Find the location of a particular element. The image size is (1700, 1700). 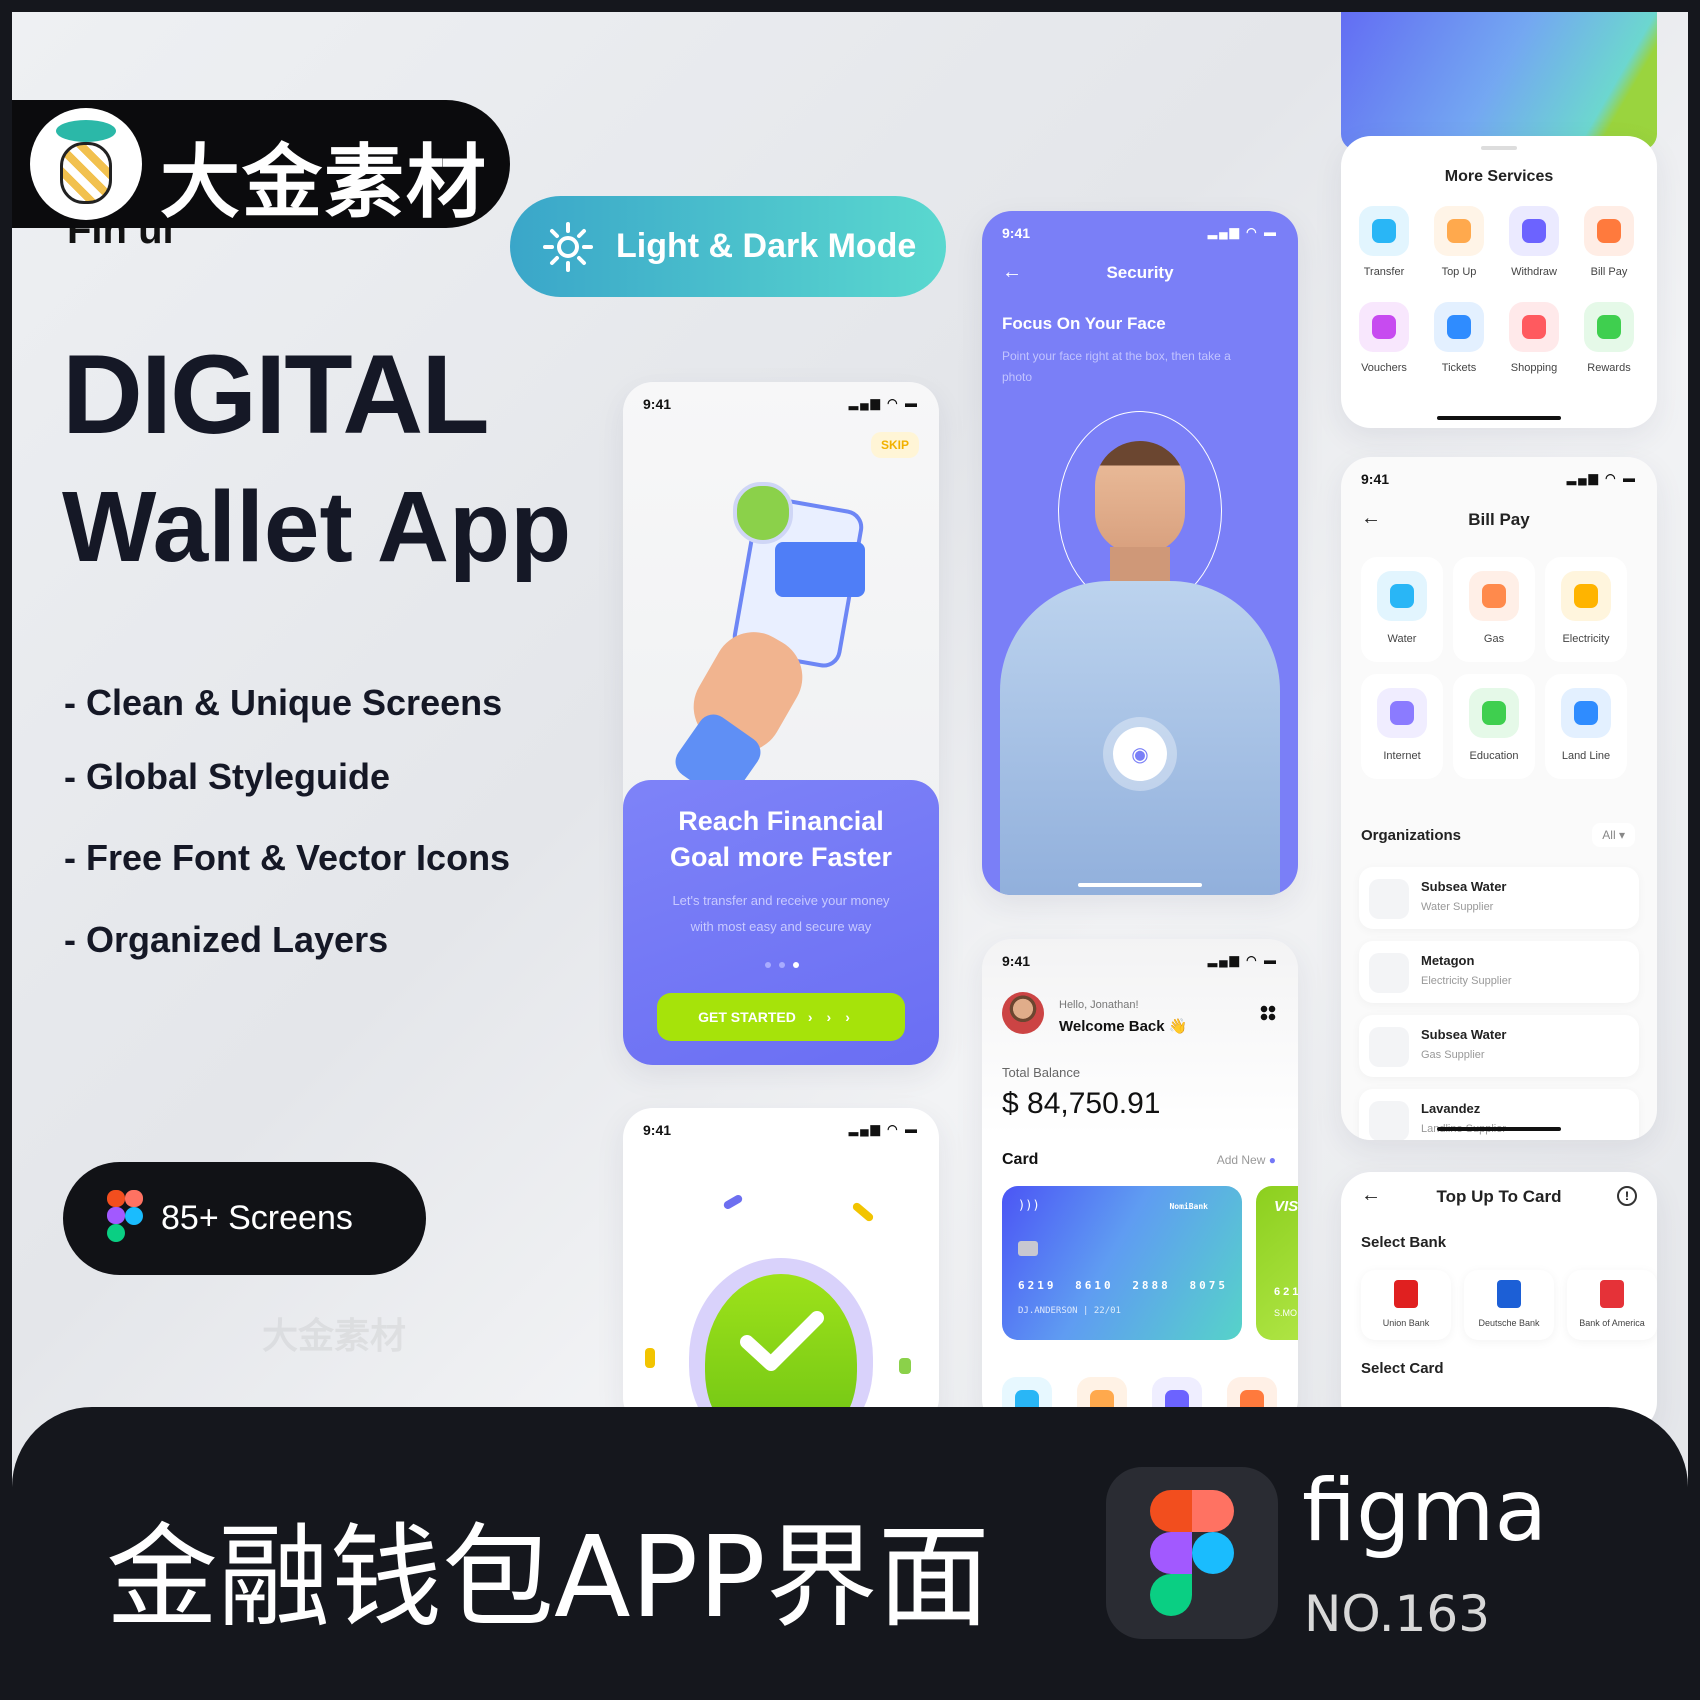

footer-title: 金融钱包APP界面 is located at coordinates (548, 1578).